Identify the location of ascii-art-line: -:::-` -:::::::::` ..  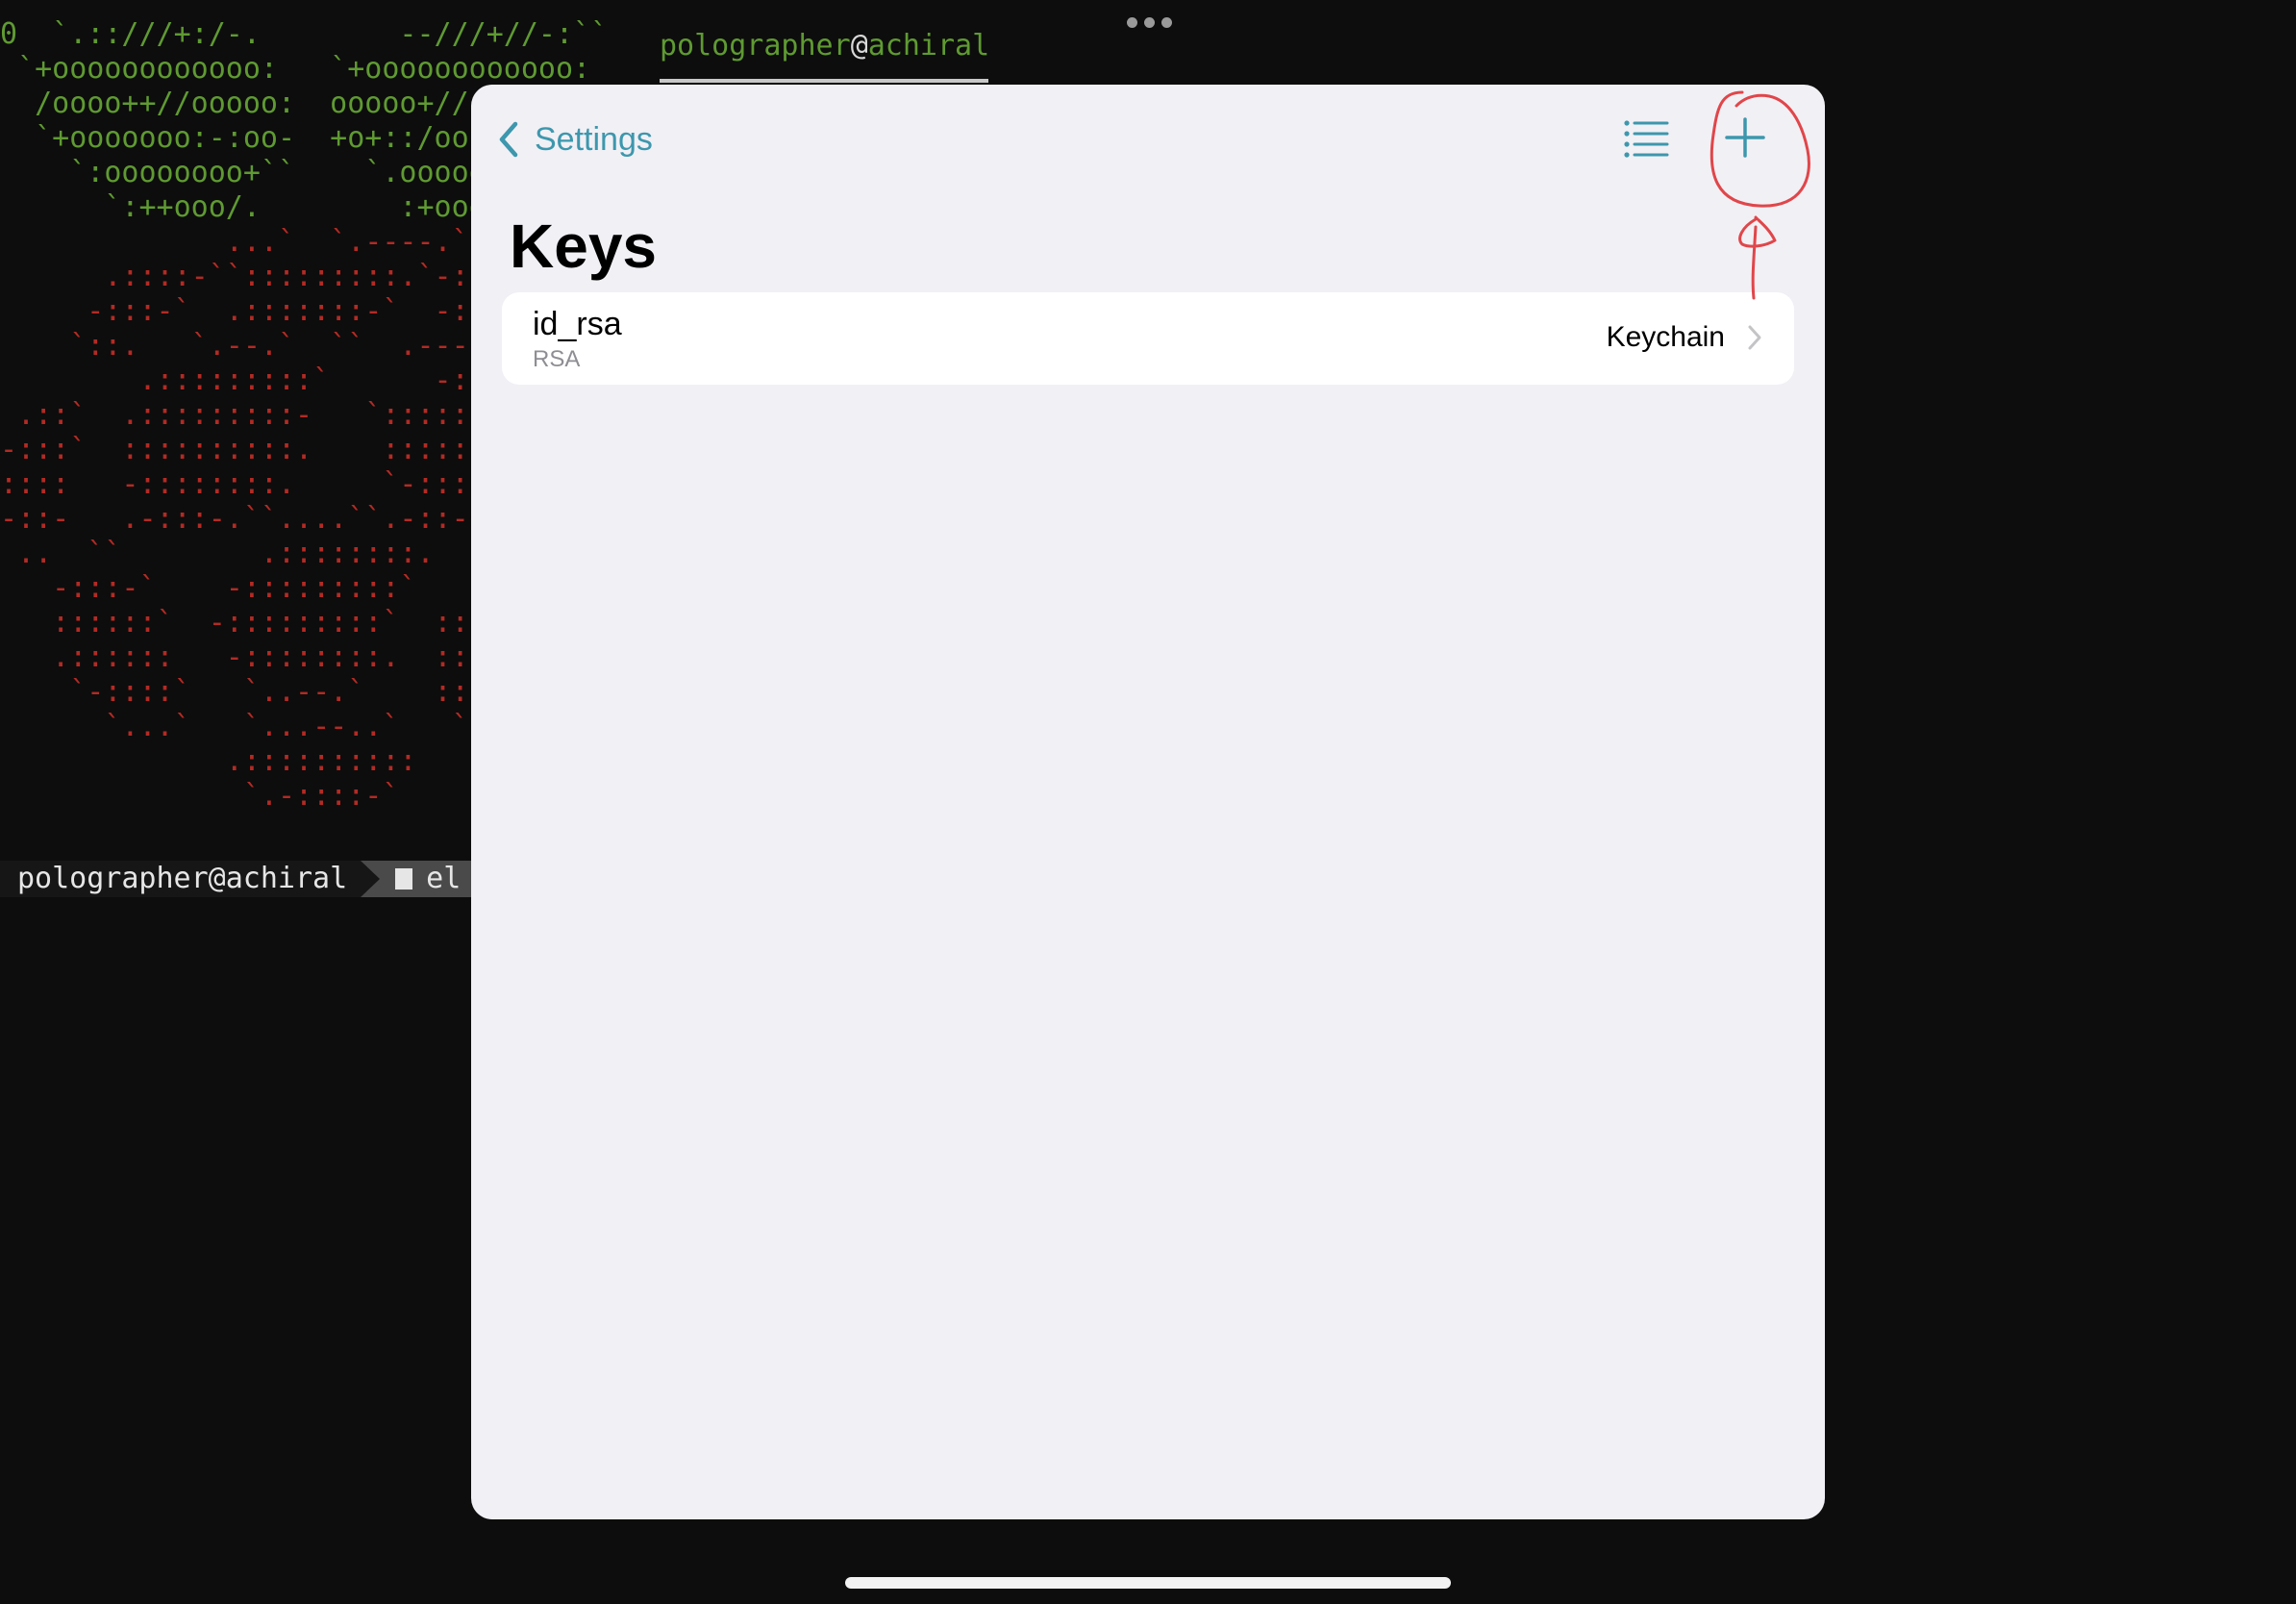
(243, 588).